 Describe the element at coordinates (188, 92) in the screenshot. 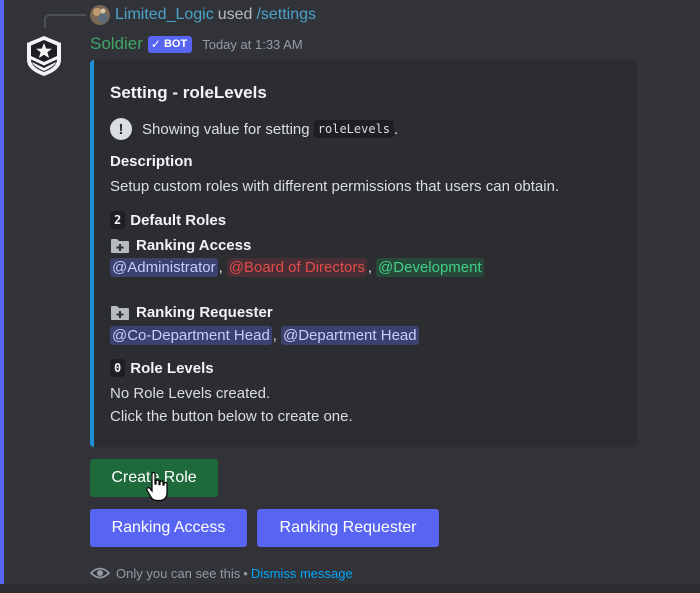

I see `embed-title: Setting - roleLevels` at that location.